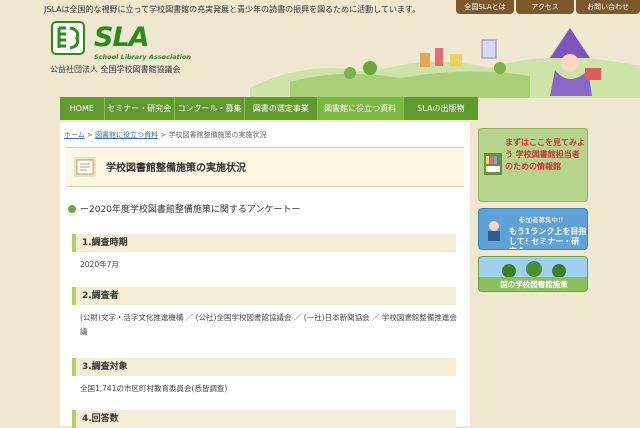 The height and width of the screenshot is (428, 640). What do you see at coordinates (493, 164) in the screenshot?
I see `bookshelf-icon` at bounding box center [493, 164].